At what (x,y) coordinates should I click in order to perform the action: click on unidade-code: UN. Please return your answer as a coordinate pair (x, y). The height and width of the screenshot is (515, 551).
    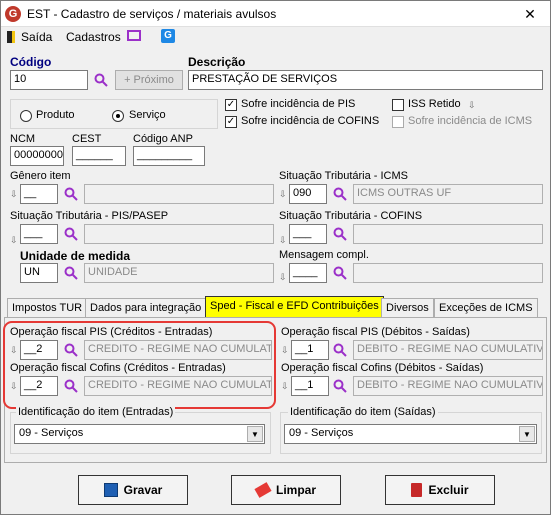
    Looking at the image, I should click on (39, 273).